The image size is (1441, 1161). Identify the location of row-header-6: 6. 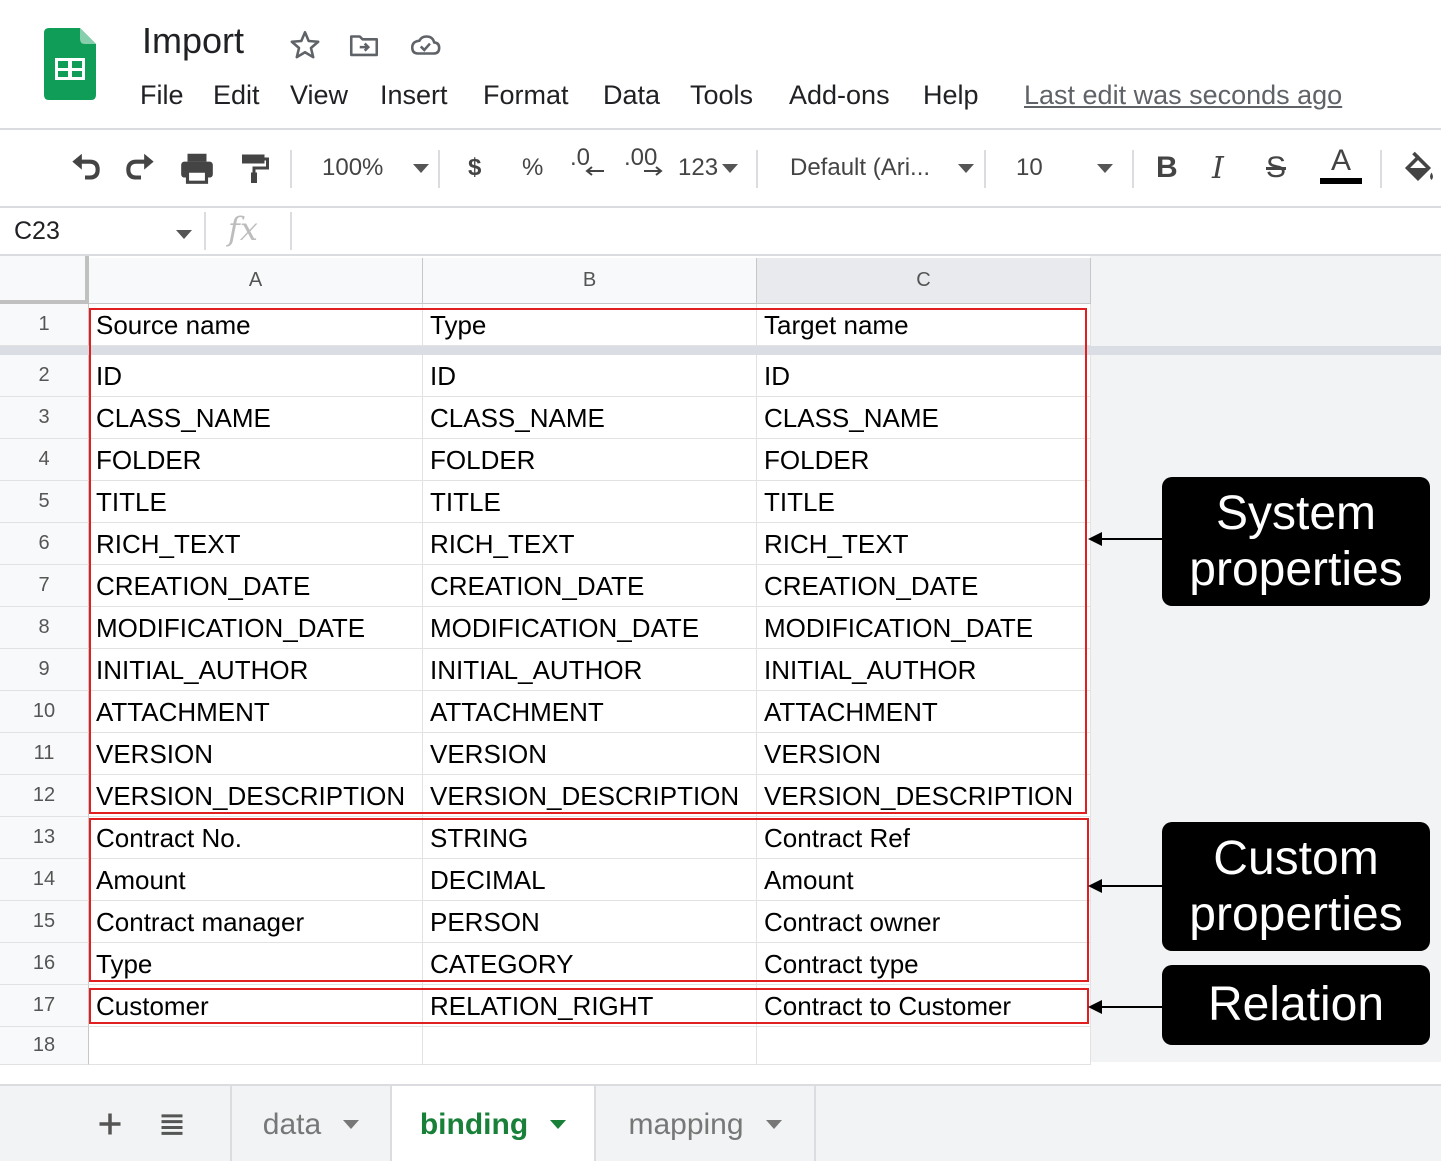
(44, 544).